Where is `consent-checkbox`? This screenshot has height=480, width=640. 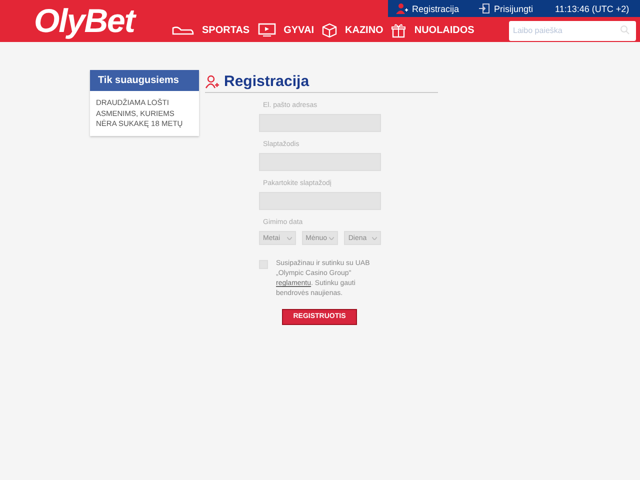 consent-checkbox is located at coordinates (263, 264).